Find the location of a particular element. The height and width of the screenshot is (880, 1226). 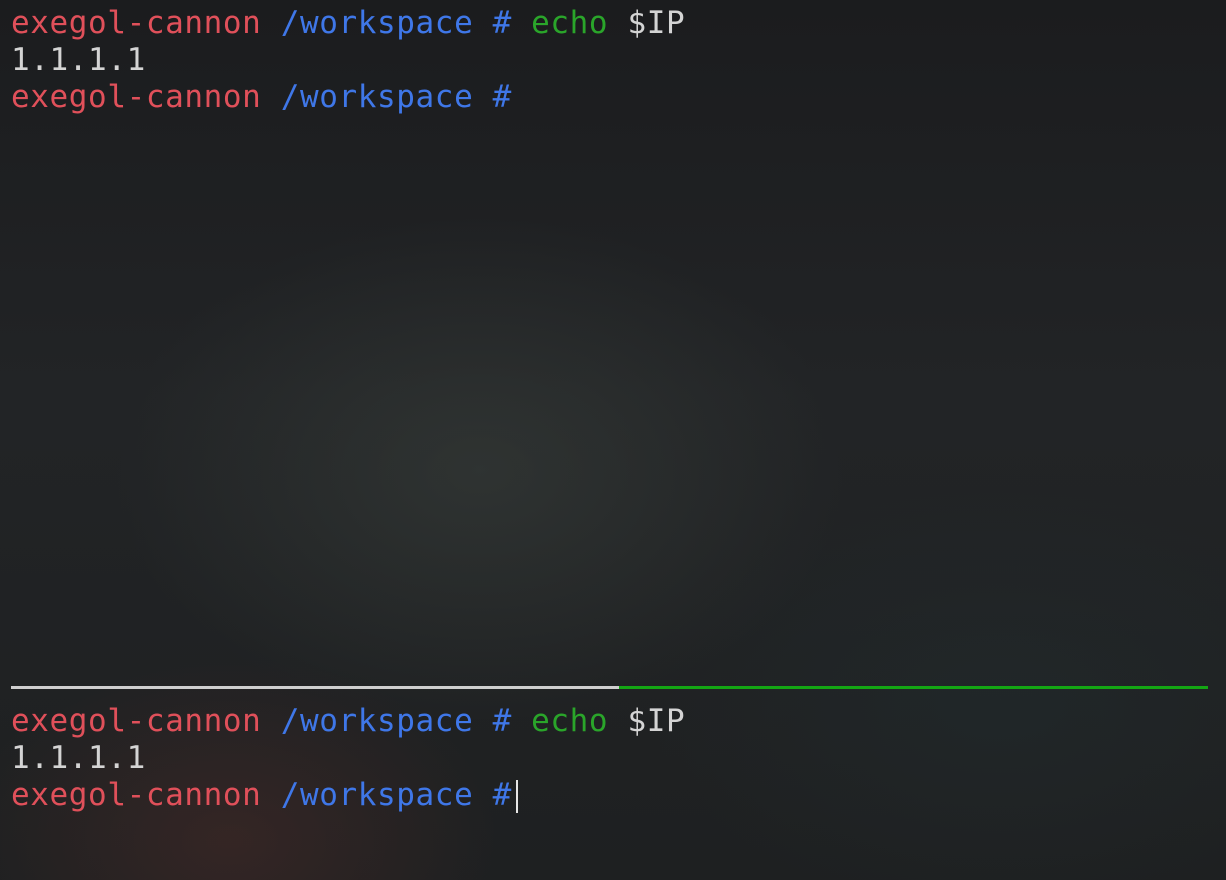

pane-divider is located at coordinates (609, 687).